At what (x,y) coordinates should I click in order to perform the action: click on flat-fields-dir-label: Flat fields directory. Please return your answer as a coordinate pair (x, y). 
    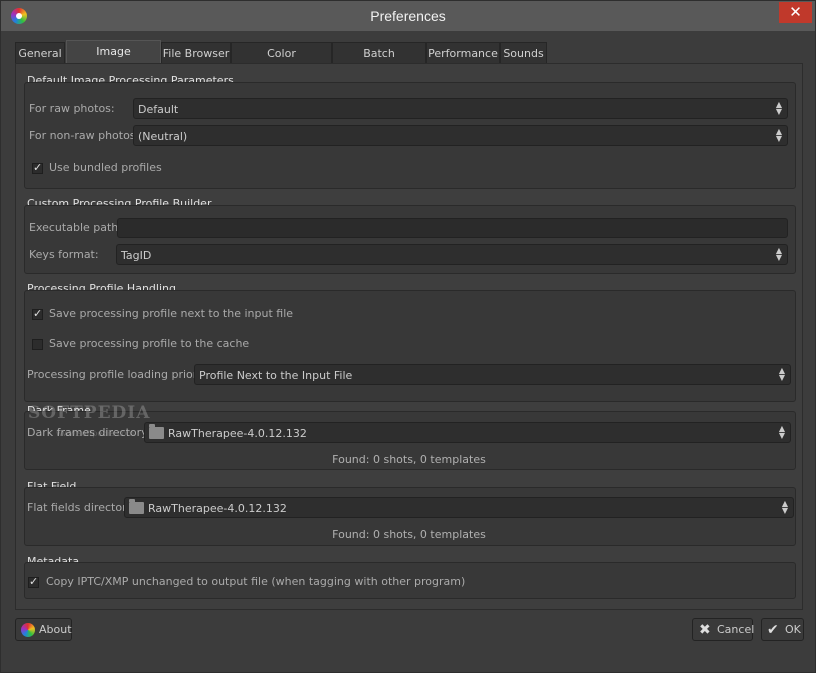
    Looking at the image, I should click on (80, 507).